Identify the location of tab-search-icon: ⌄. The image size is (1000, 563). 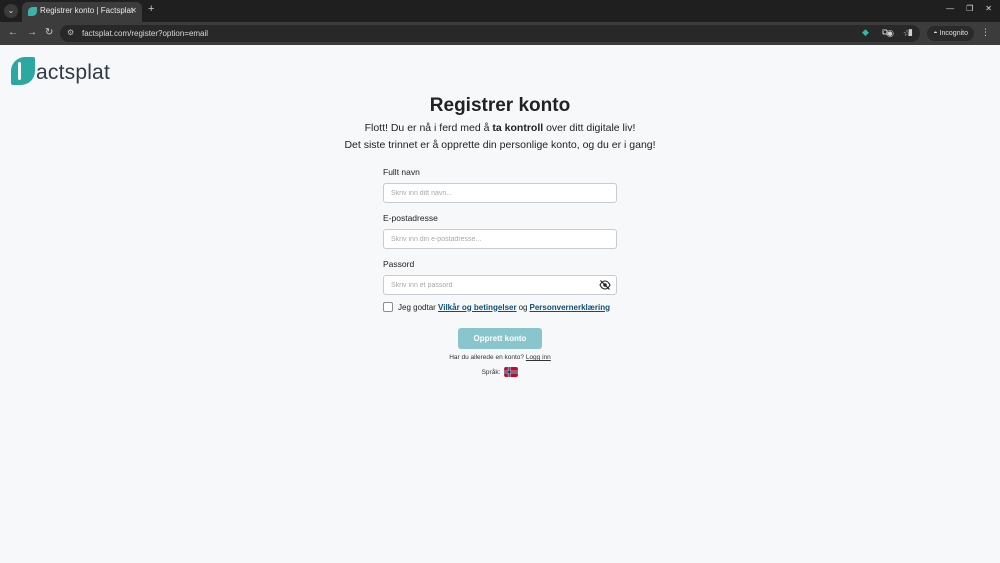
(11, 11).